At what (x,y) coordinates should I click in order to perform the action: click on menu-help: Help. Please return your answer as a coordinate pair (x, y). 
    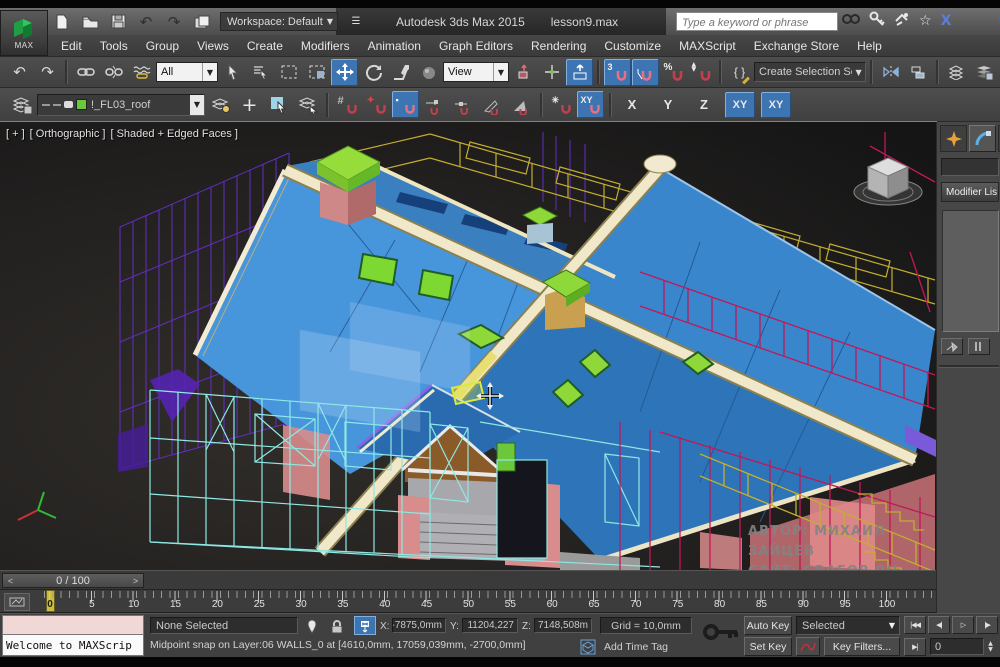
    Looking at the image, I should click on (869, 46).